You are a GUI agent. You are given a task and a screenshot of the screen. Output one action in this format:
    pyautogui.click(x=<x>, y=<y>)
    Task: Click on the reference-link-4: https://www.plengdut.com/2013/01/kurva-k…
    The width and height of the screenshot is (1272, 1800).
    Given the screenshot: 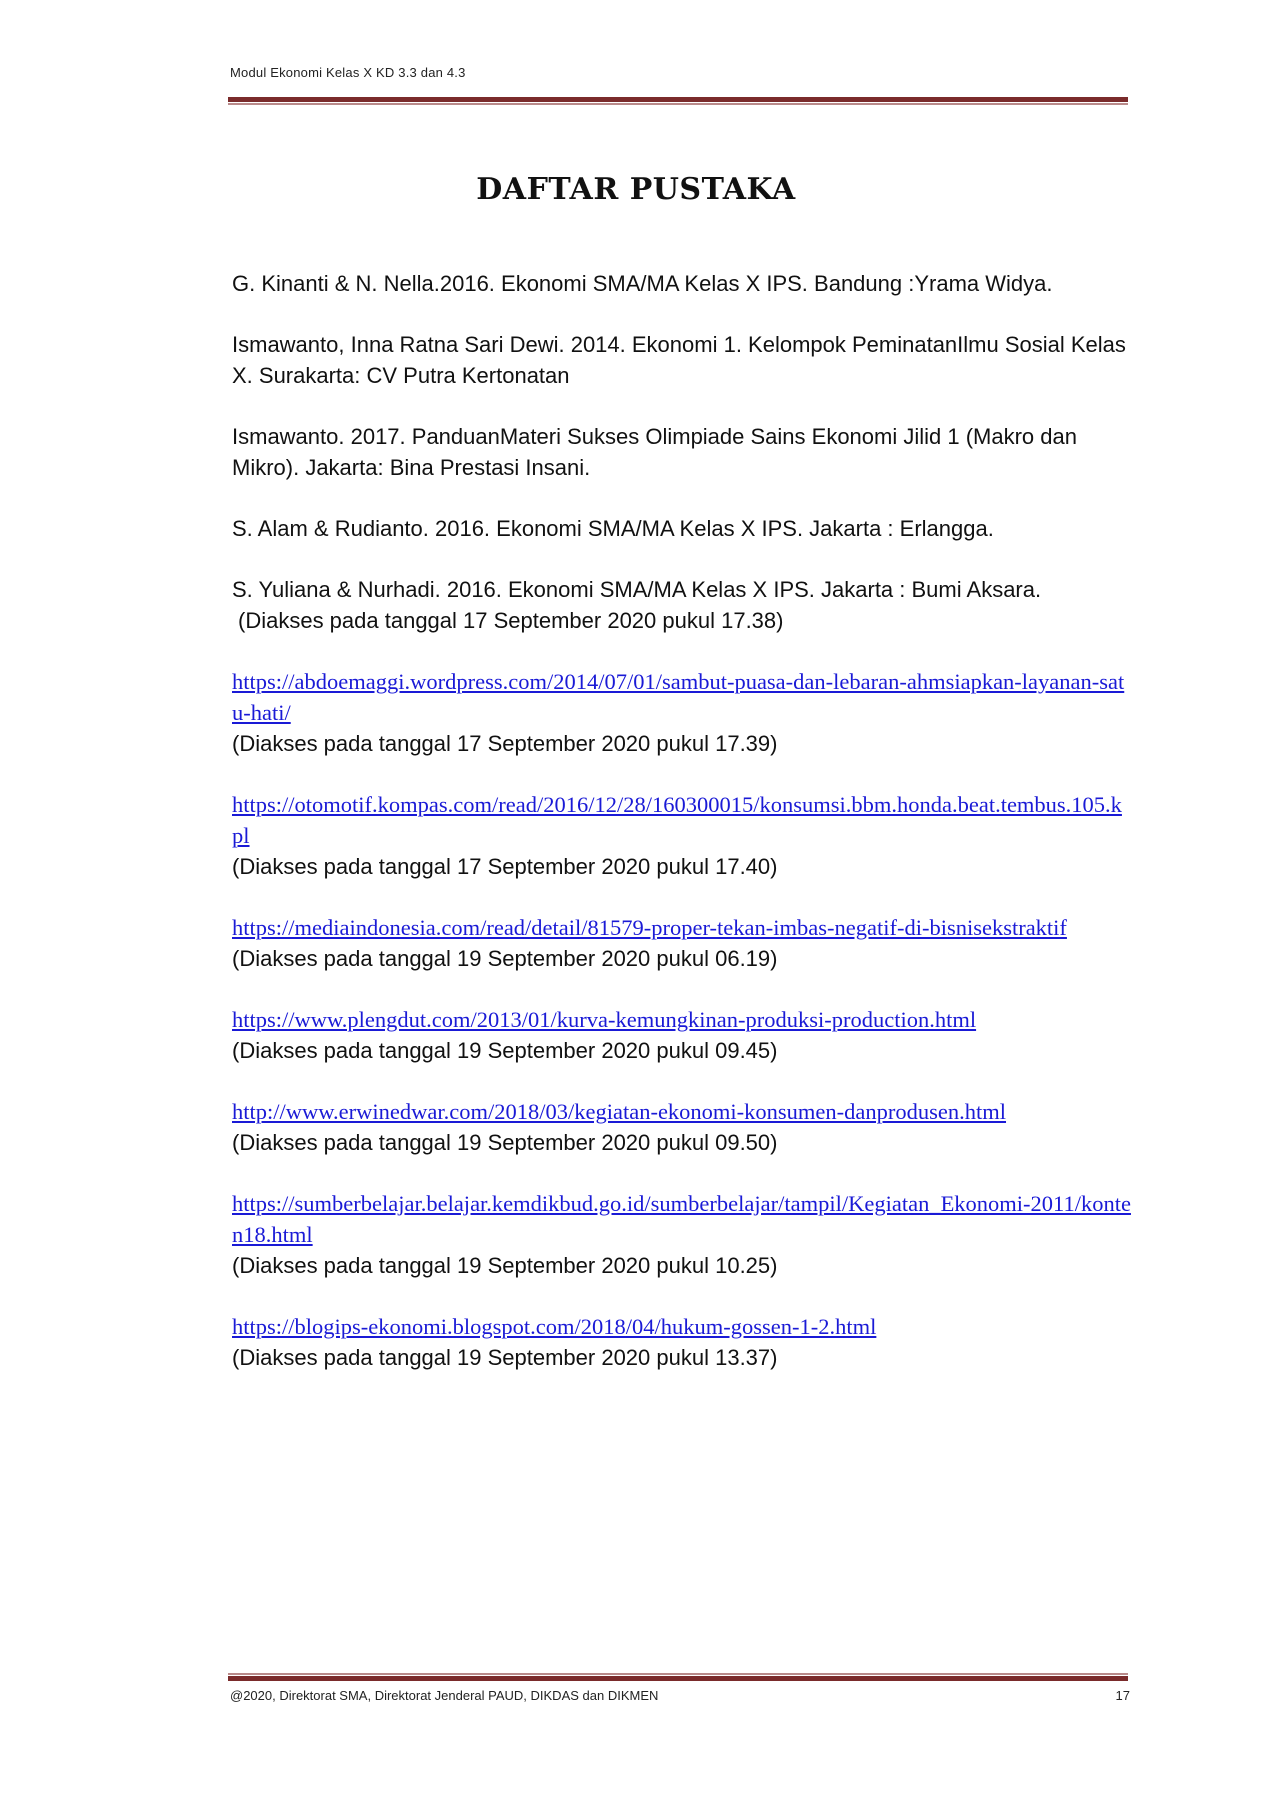 What is the action you would take?
    pyautogui.click(x=682, y=1035)
    